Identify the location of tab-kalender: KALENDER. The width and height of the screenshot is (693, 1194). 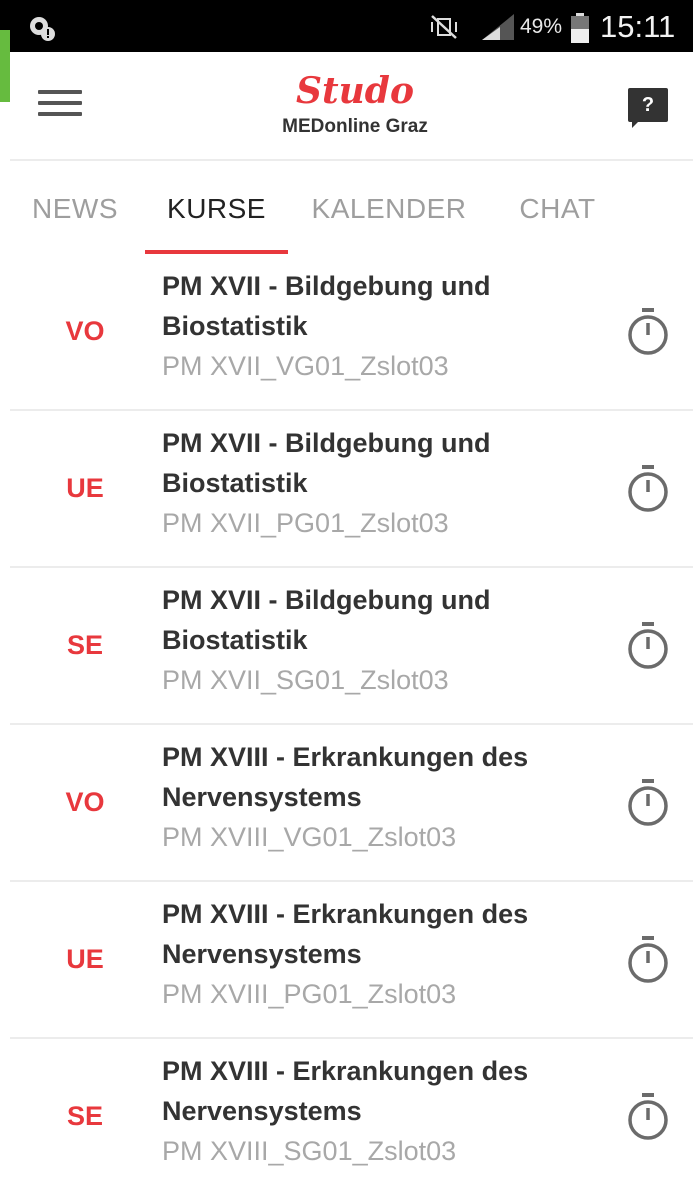
(389, 208).